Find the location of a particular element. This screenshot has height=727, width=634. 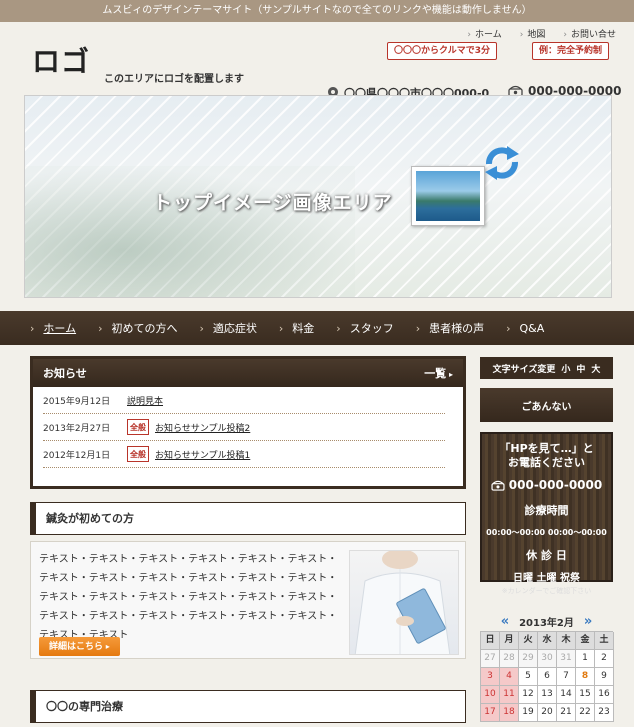

weekday-header: 土 is located at coordinates (604, 641).